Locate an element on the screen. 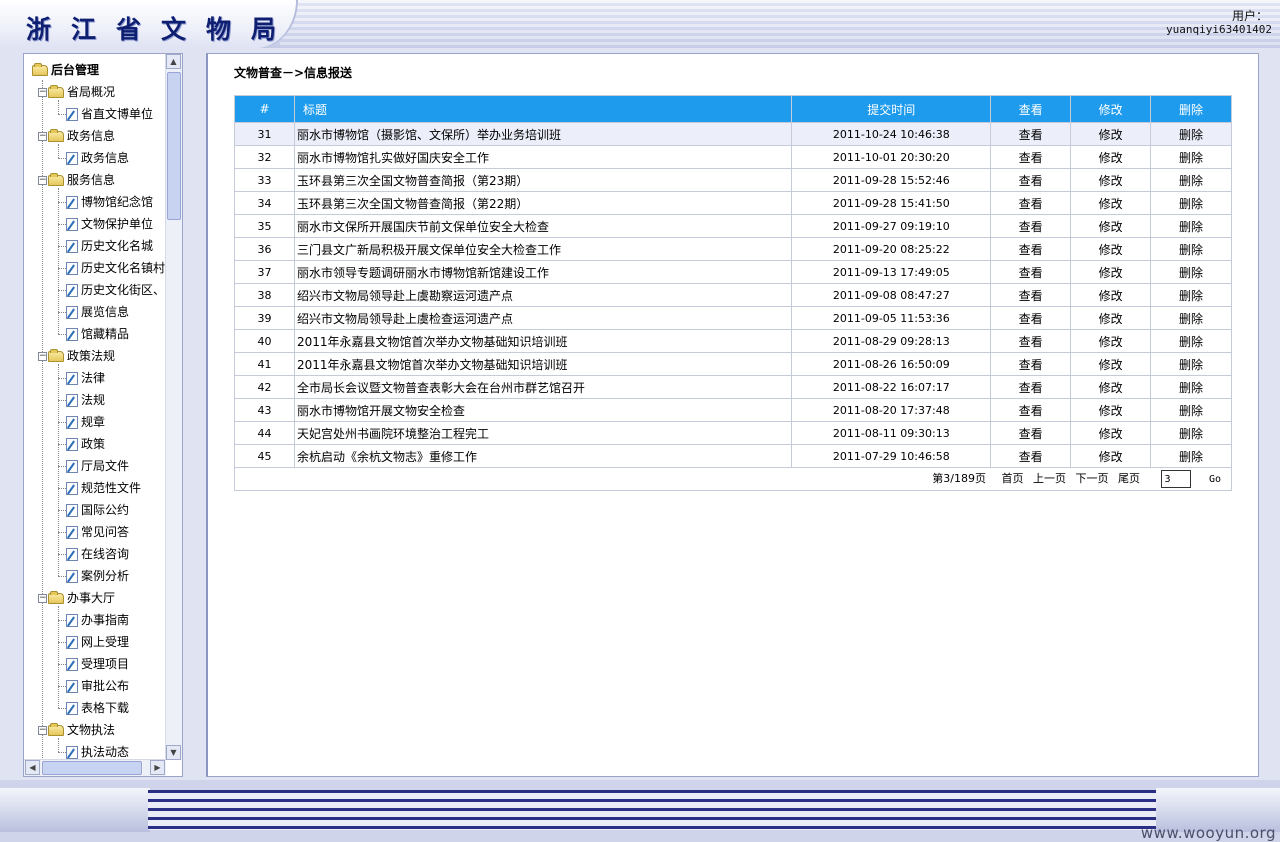  last-page-link: 尾页 is located at coordinates (1129, 478).